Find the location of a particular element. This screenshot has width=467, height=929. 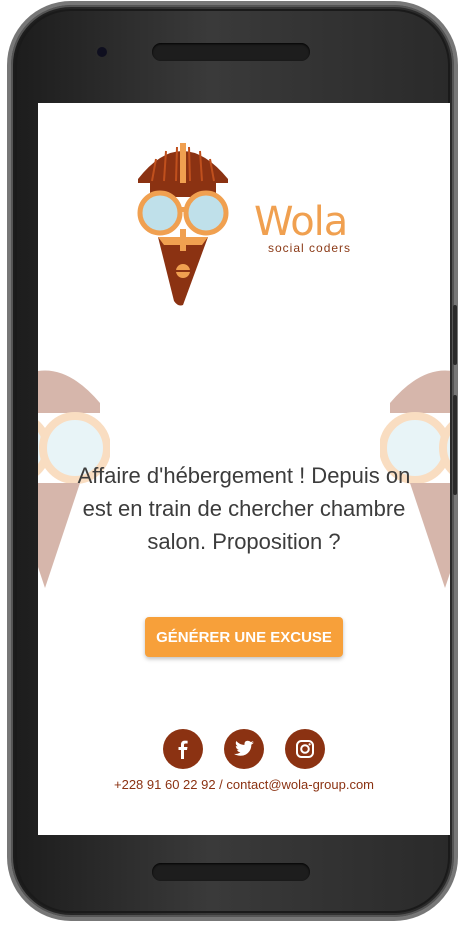

power-button is located at coordinates (455, 445).